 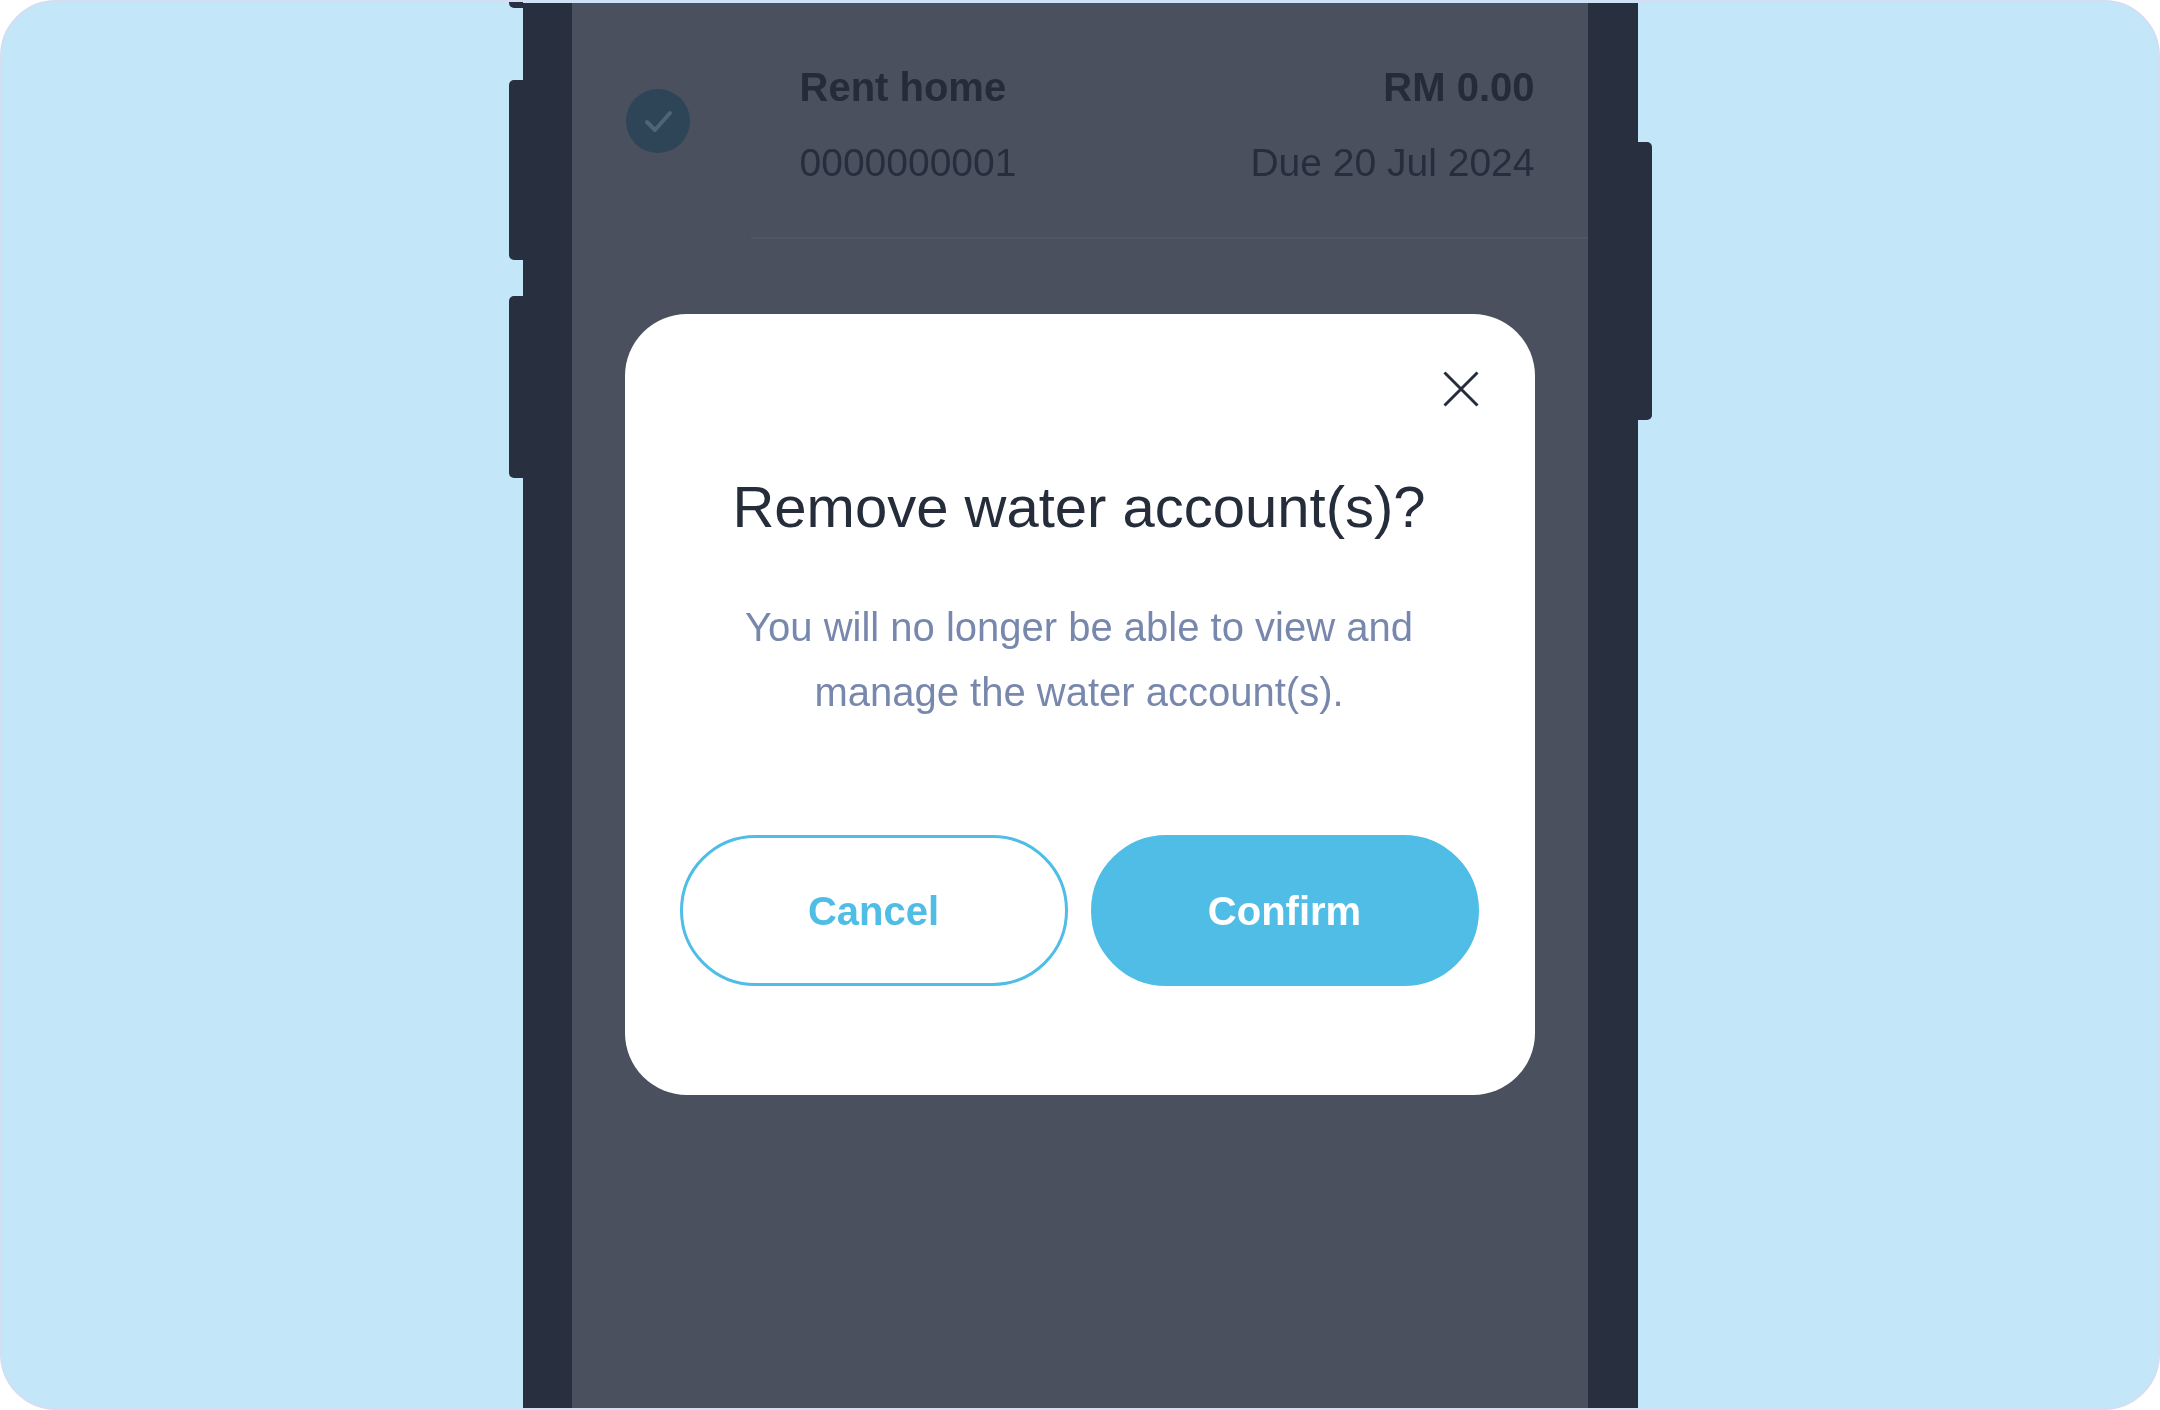 I want to click on dialog-message: You will no longer be able to view and manage the water account(s)., so click(x=1079, y=660).